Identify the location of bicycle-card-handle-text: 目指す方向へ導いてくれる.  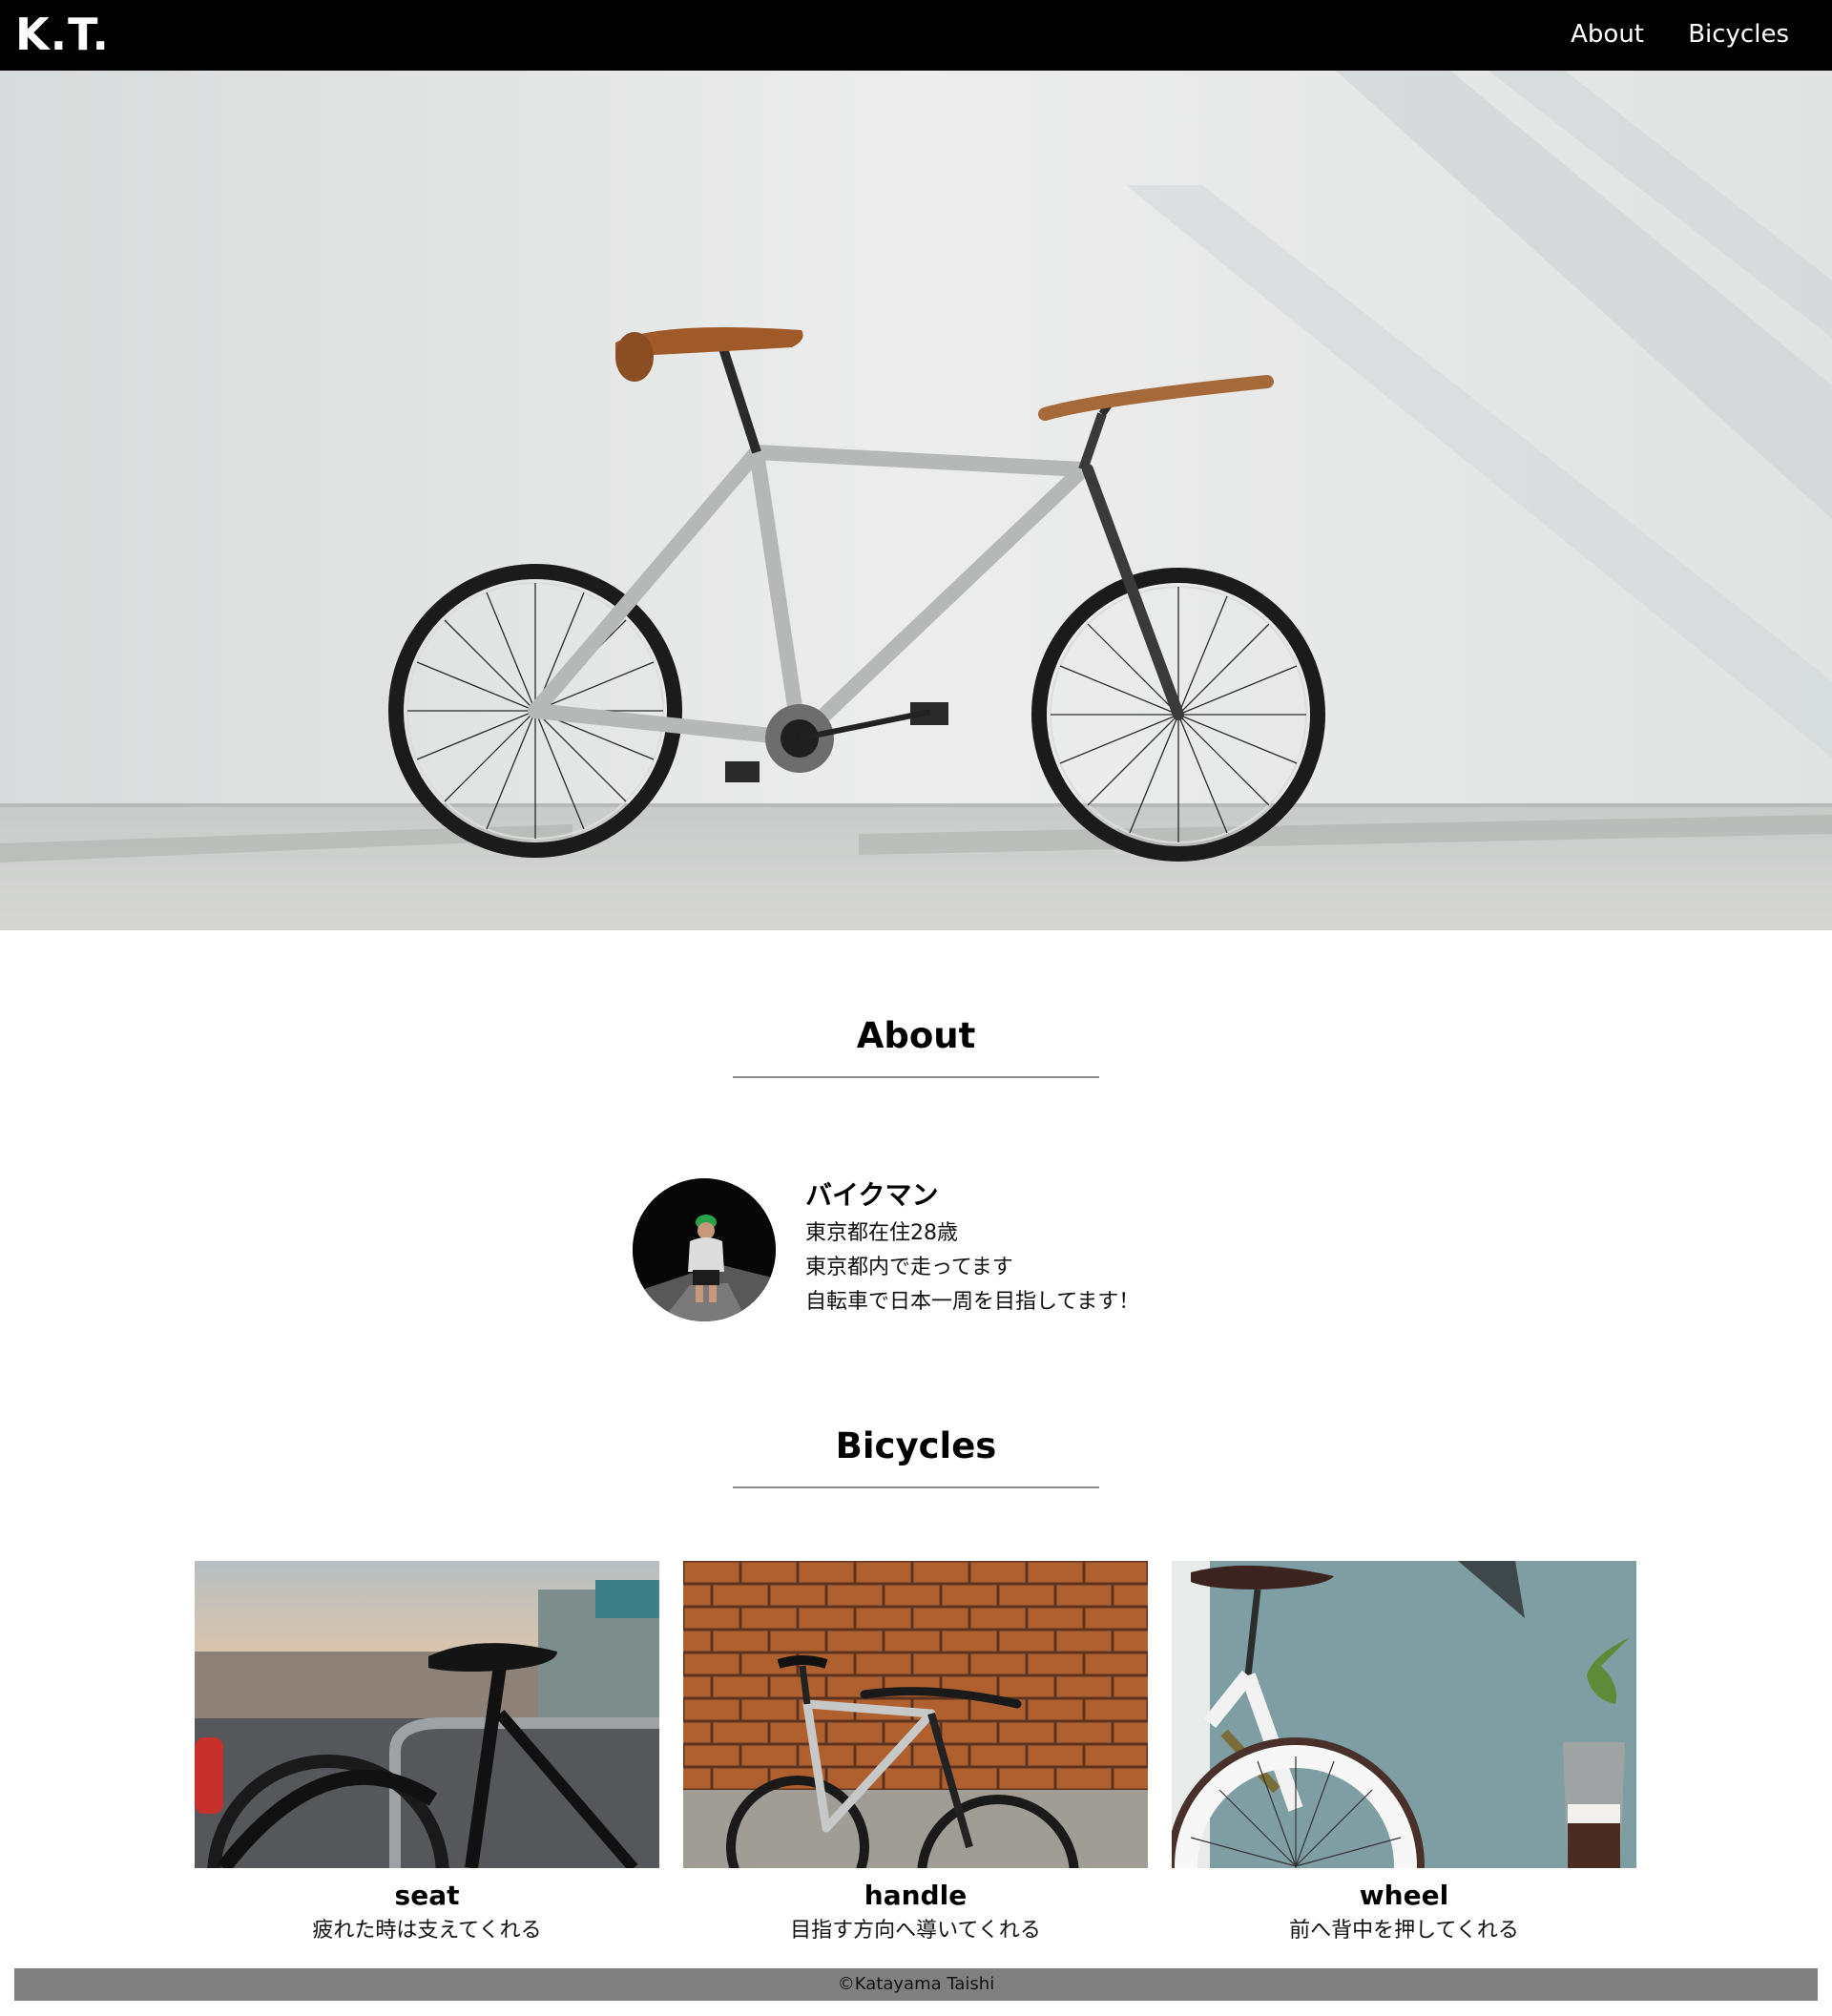
(916, 1931).